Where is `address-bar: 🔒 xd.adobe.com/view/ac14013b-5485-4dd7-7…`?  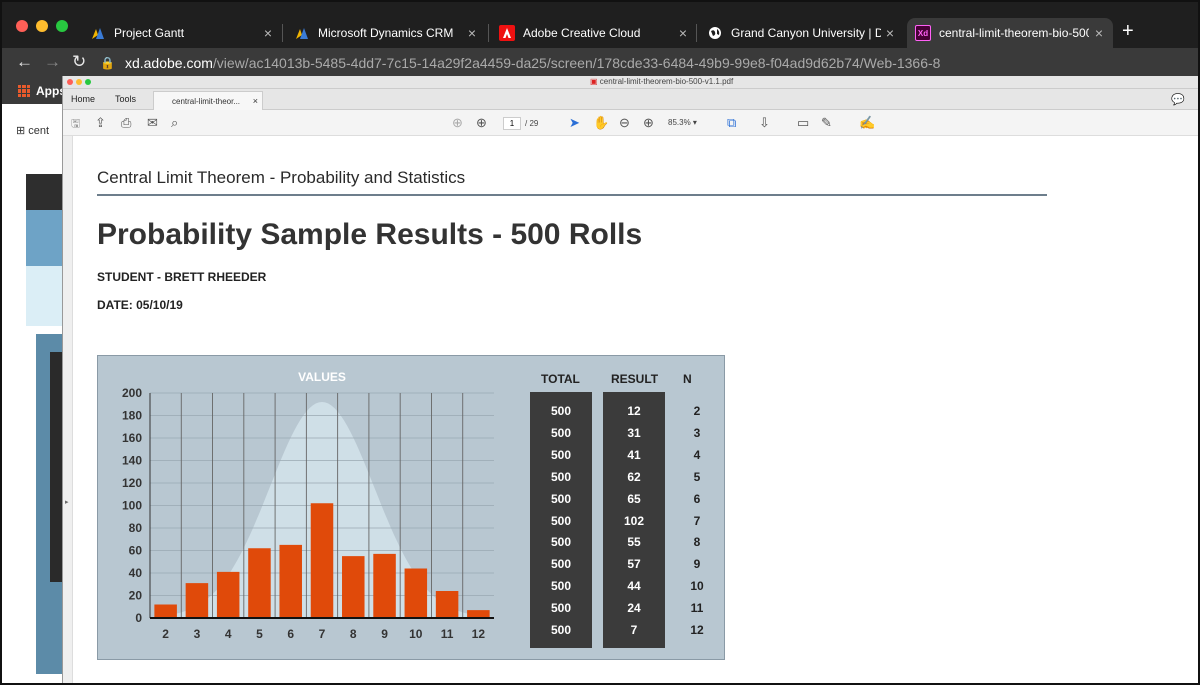 address-bar: 🔒 xd.adobe.com/view/ac14013b-5485-4dd7-7… is located at coordinates (645, 63).